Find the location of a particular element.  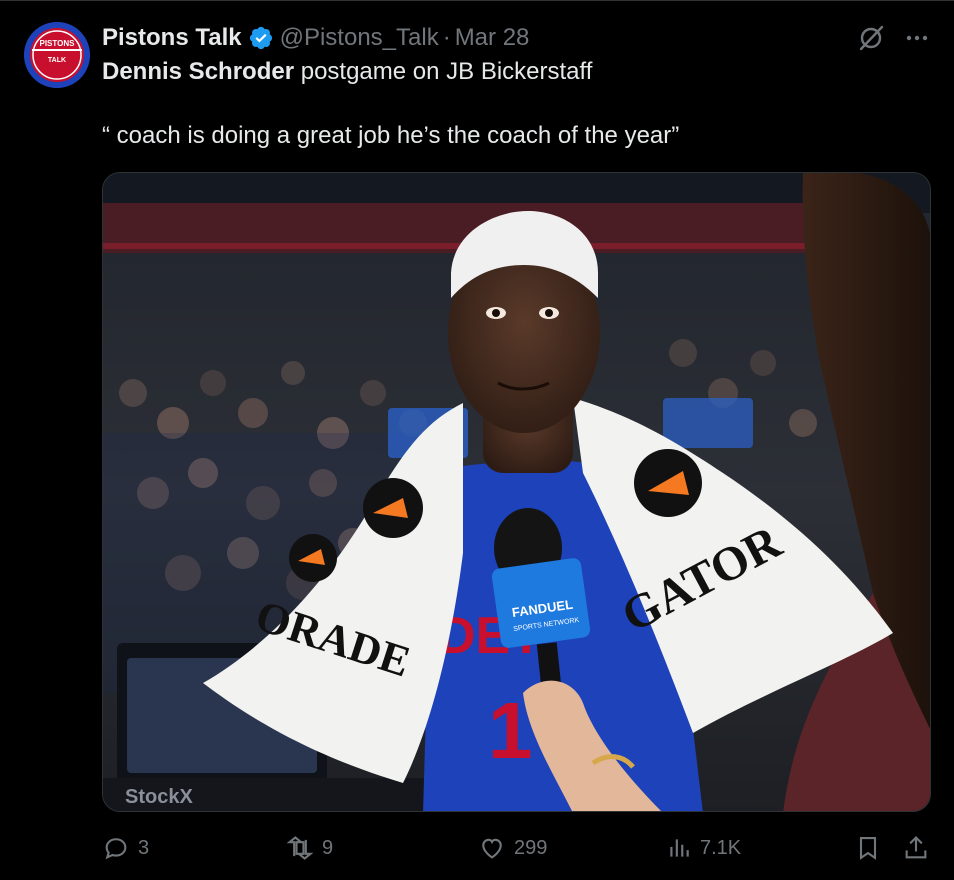

verified-badge-icon is located at coordinates (261, 38).